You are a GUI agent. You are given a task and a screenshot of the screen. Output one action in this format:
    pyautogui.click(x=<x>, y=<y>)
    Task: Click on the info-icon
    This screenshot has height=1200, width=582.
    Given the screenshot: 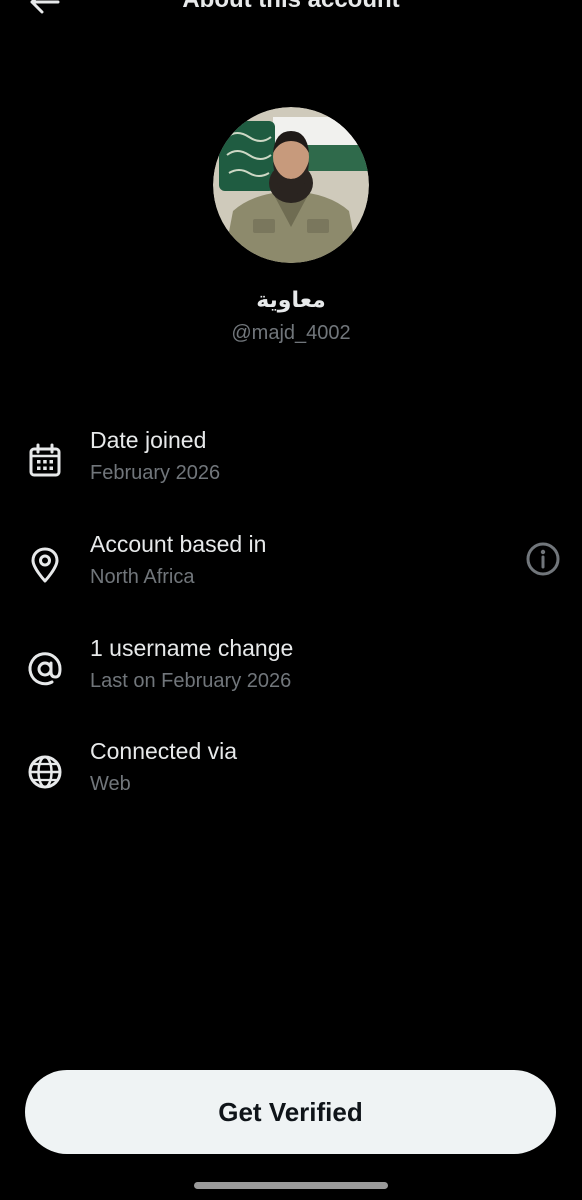 What is the action you would take?
    pyautogui.click(x=543, y=559)
    